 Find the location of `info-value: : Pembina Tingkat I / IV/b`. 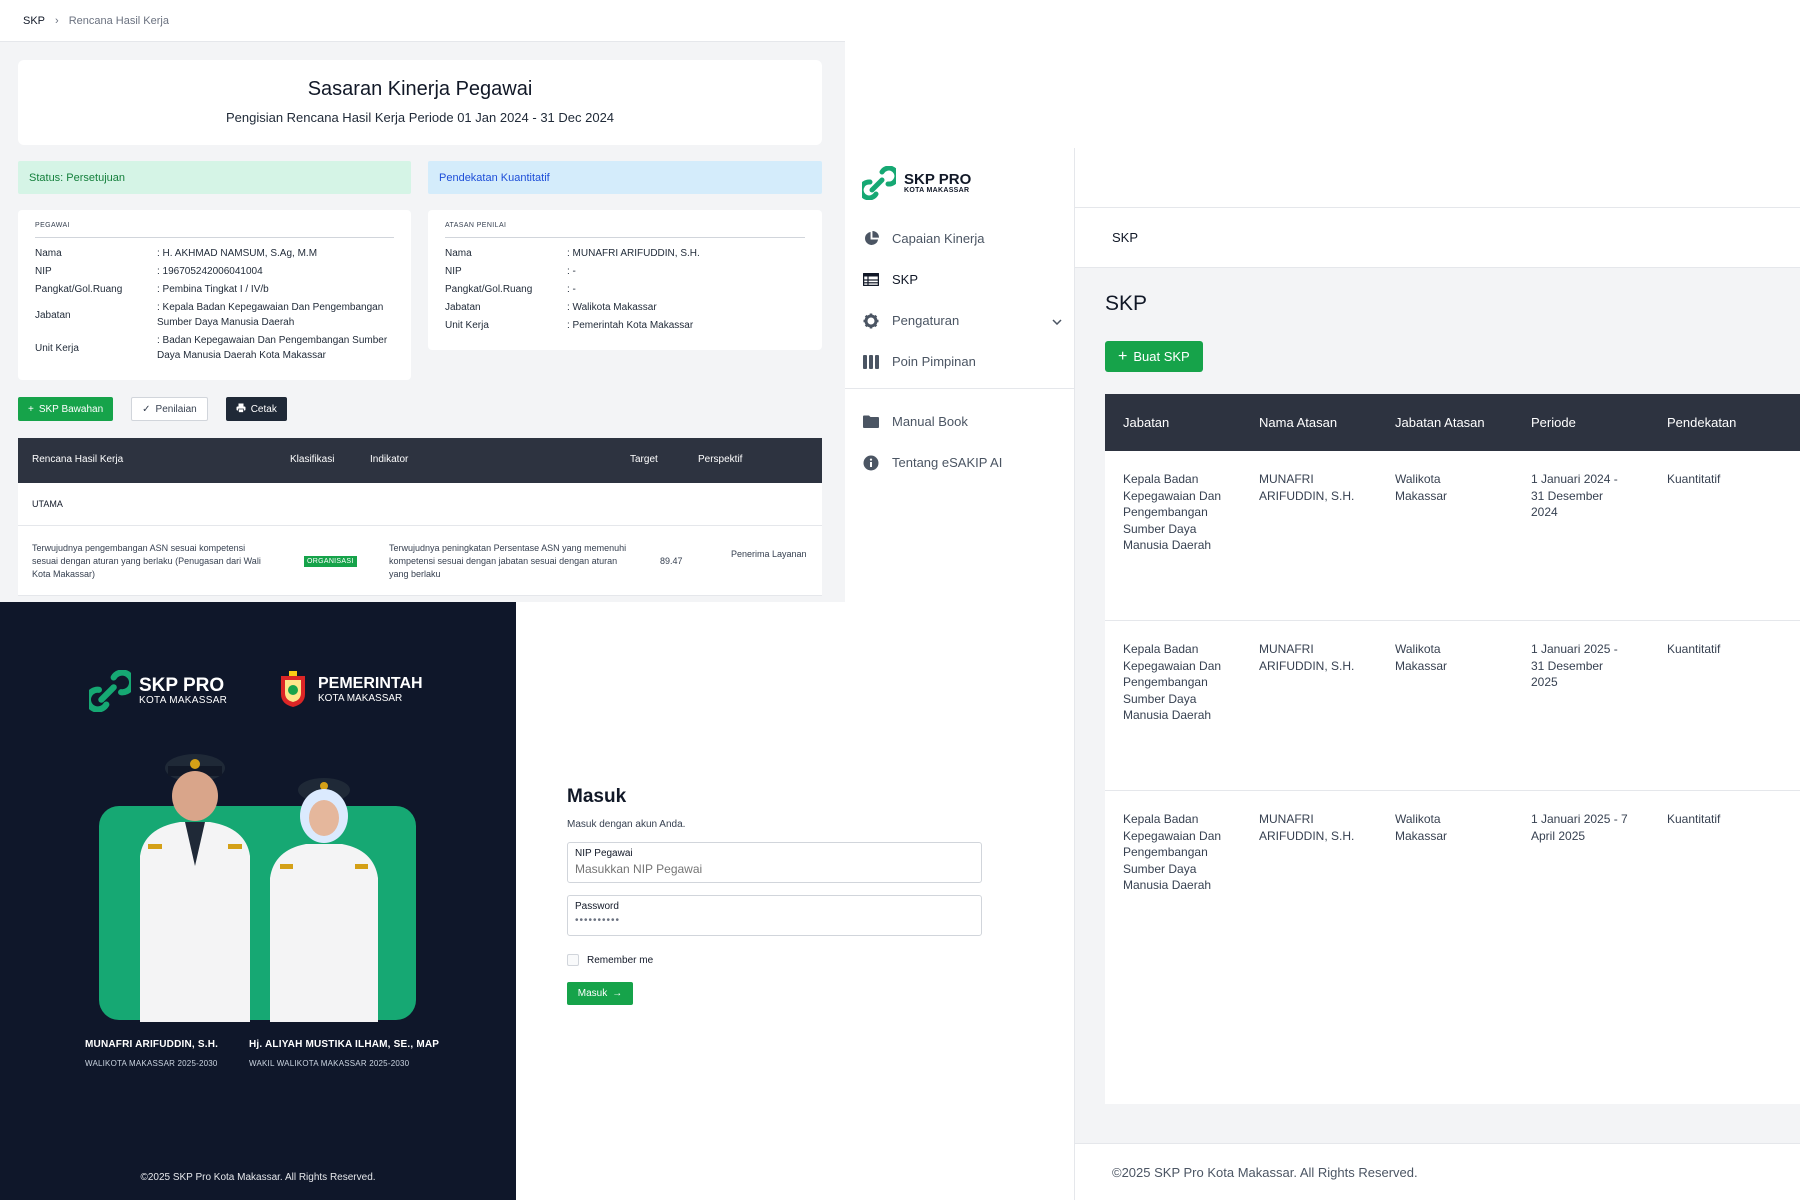

info-value: : Pembina Tingkat I / IV/b is located at coordinates (213, 289).